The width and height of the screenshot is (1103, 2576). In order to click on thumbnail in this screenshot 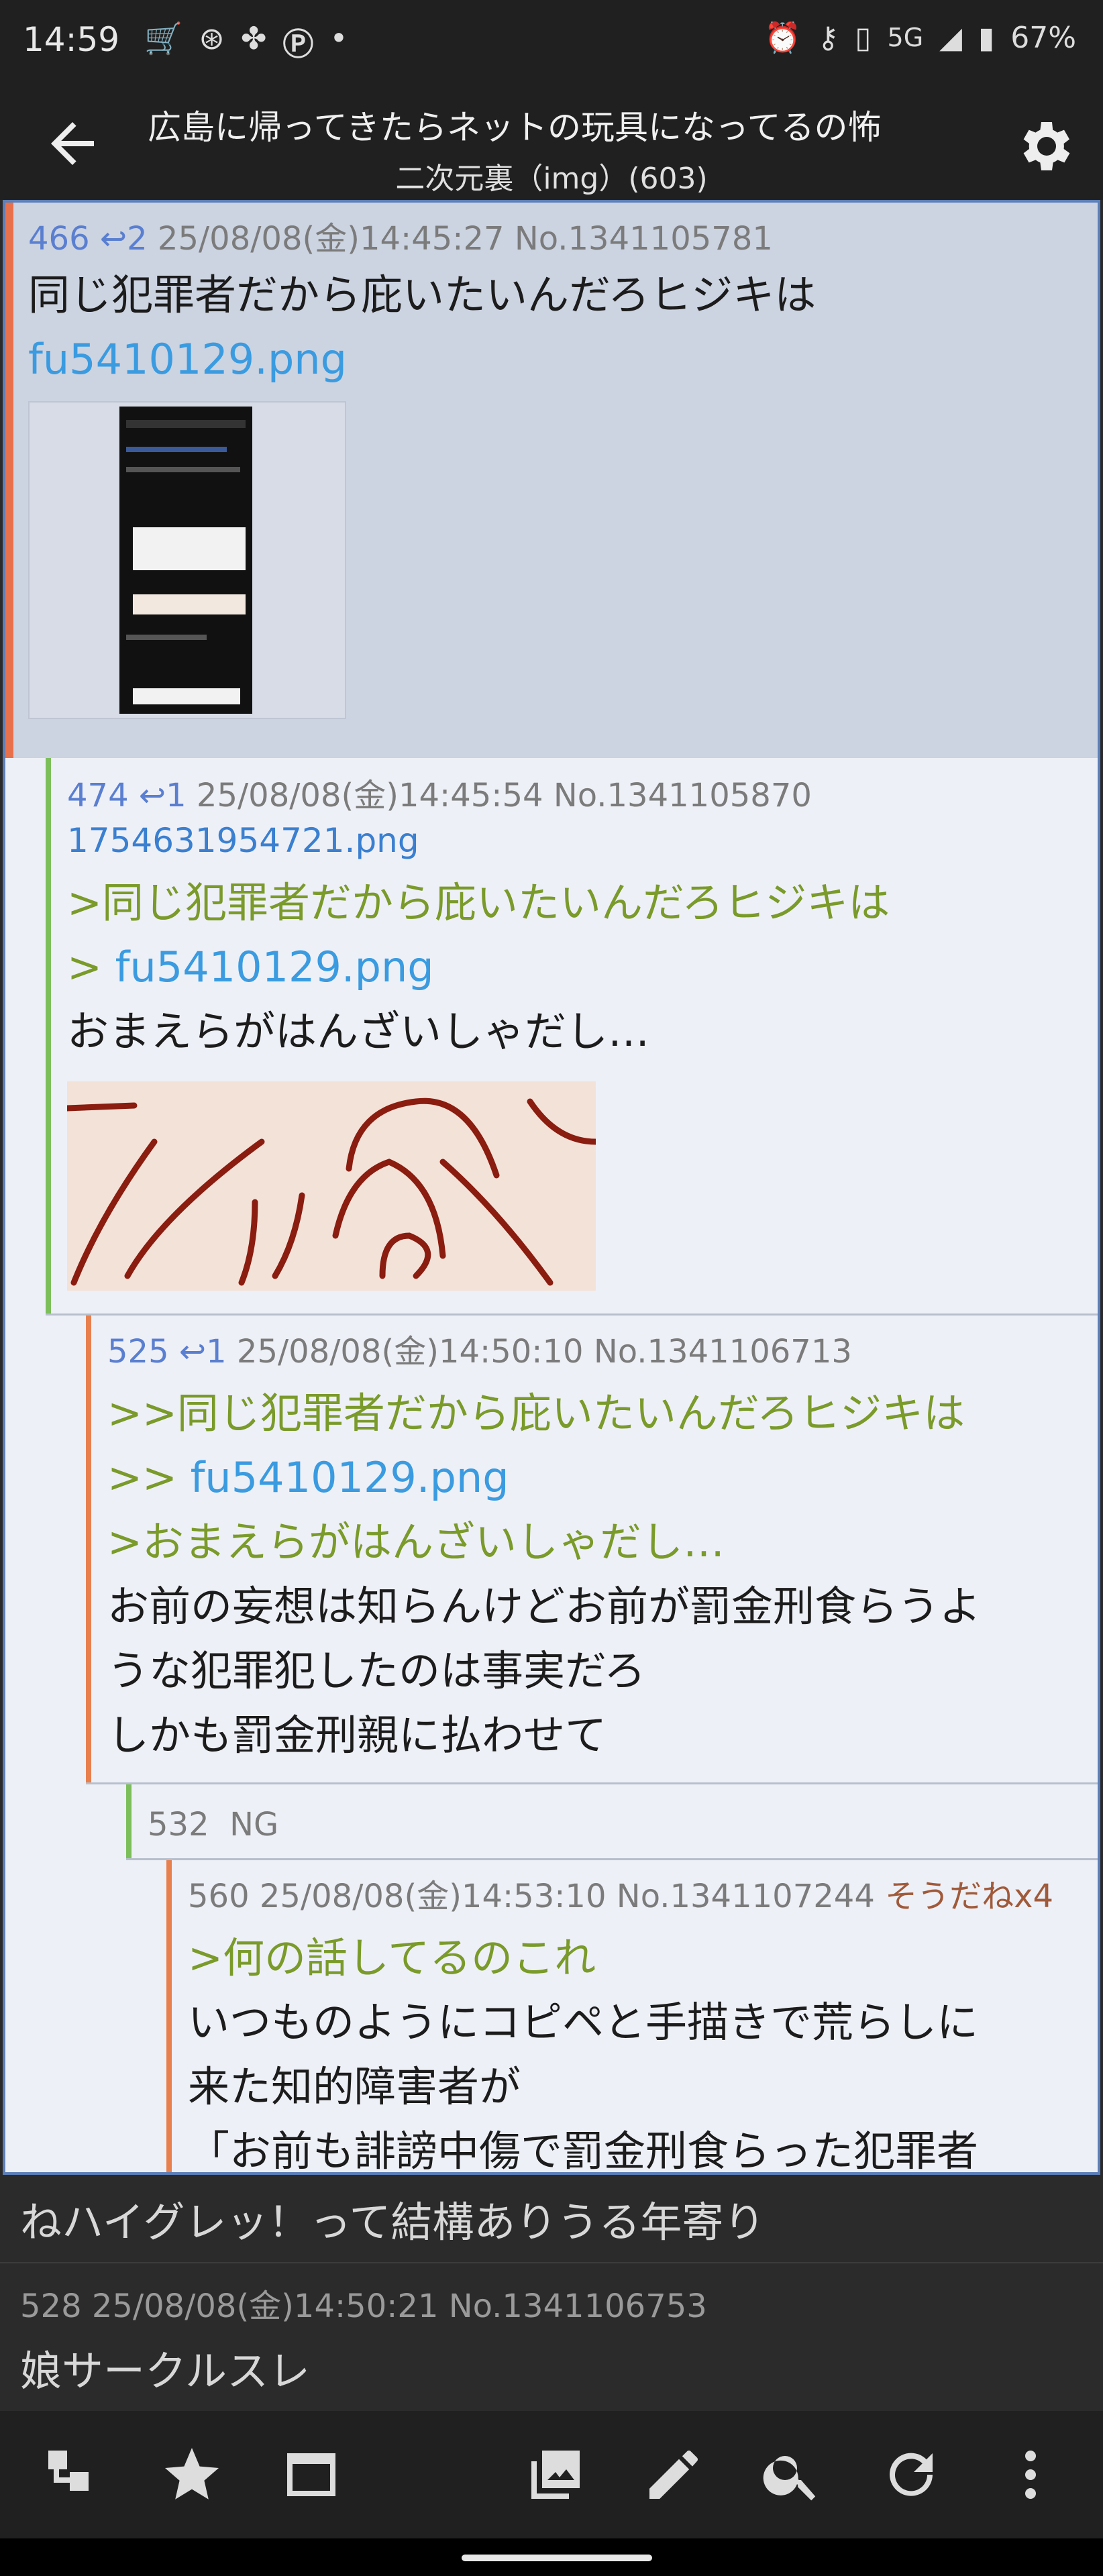, I will do `click(187, 560)`.